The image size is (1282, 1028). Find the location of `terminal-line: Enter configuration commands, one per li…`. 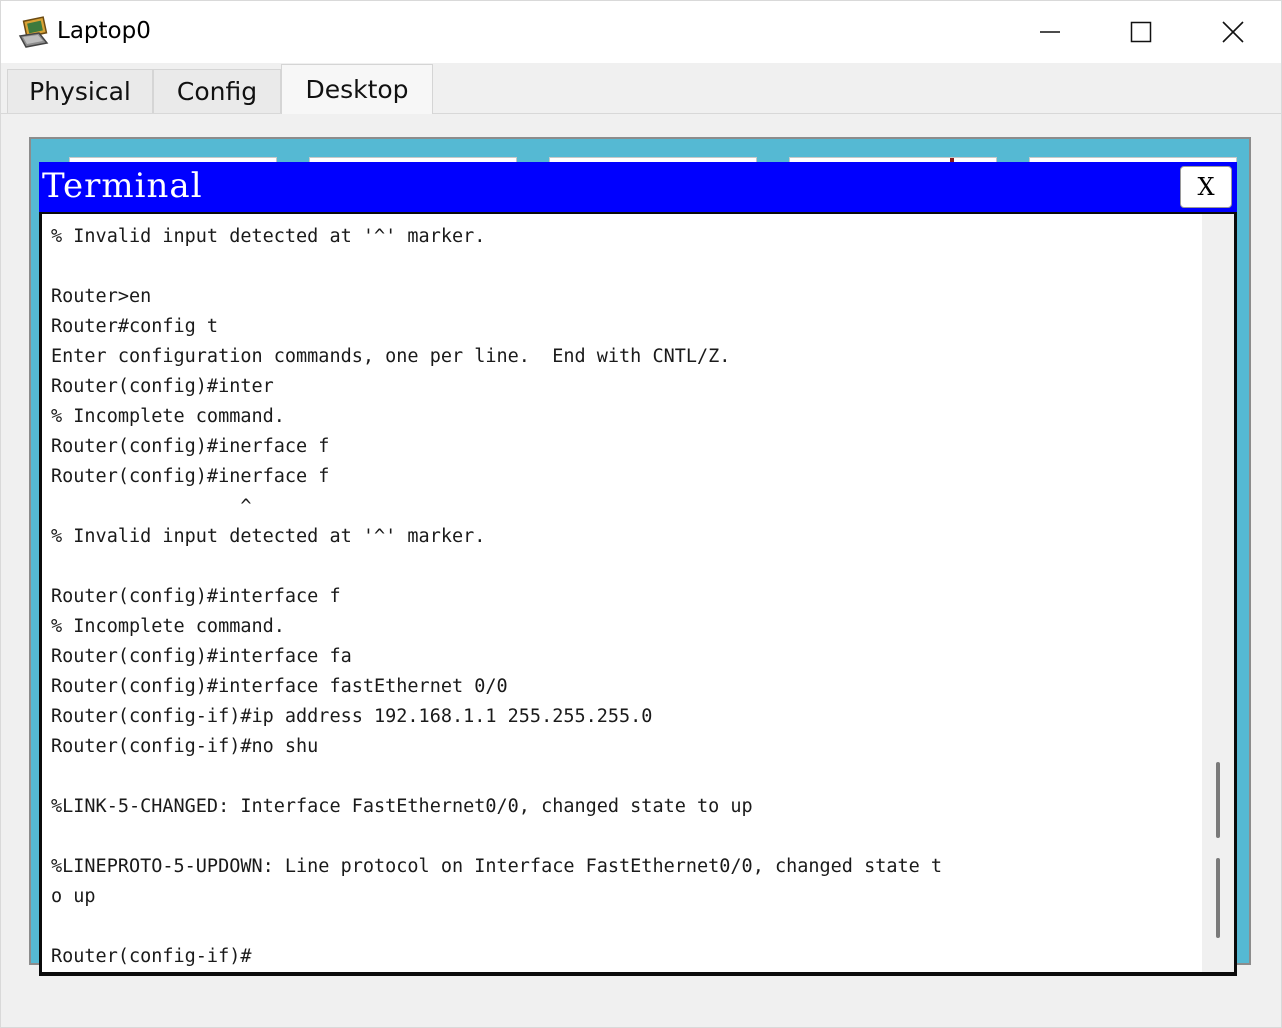

terminal-line: Enter configuration commands, one per li… is located at coordinates (391, 356).